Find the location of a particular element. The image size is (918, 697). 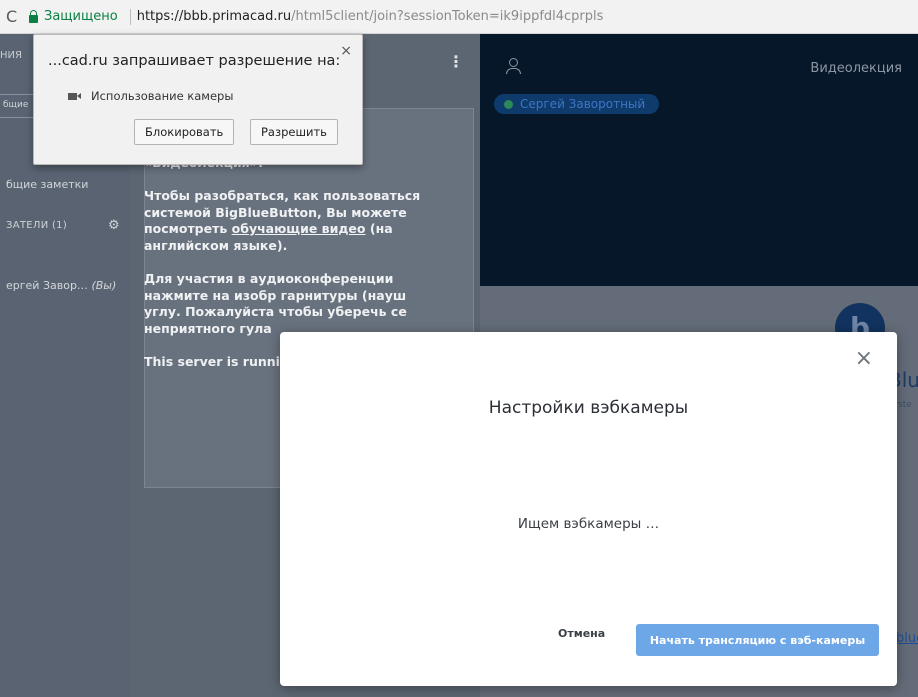

permission-item: Использование камеры is located at coordinates (150, 96).